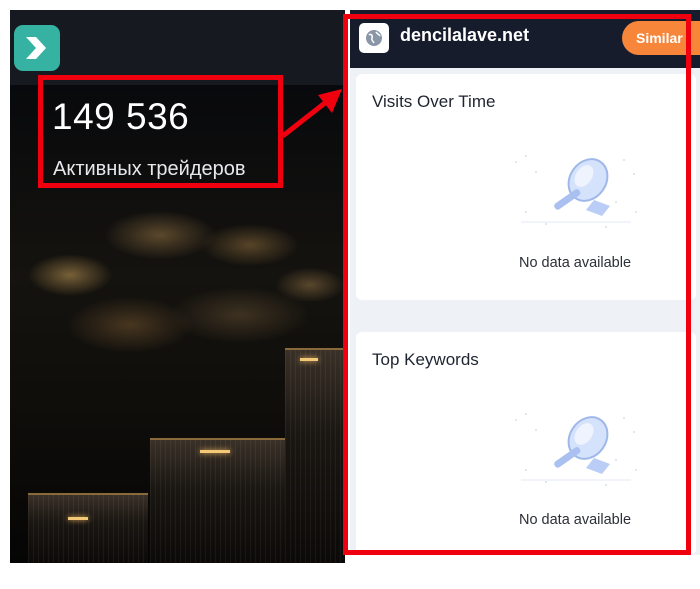  What do you see at coordinates (37, 48) in the screenshot?
I see `broker-logo-icon` at bounding box center [37, 48].